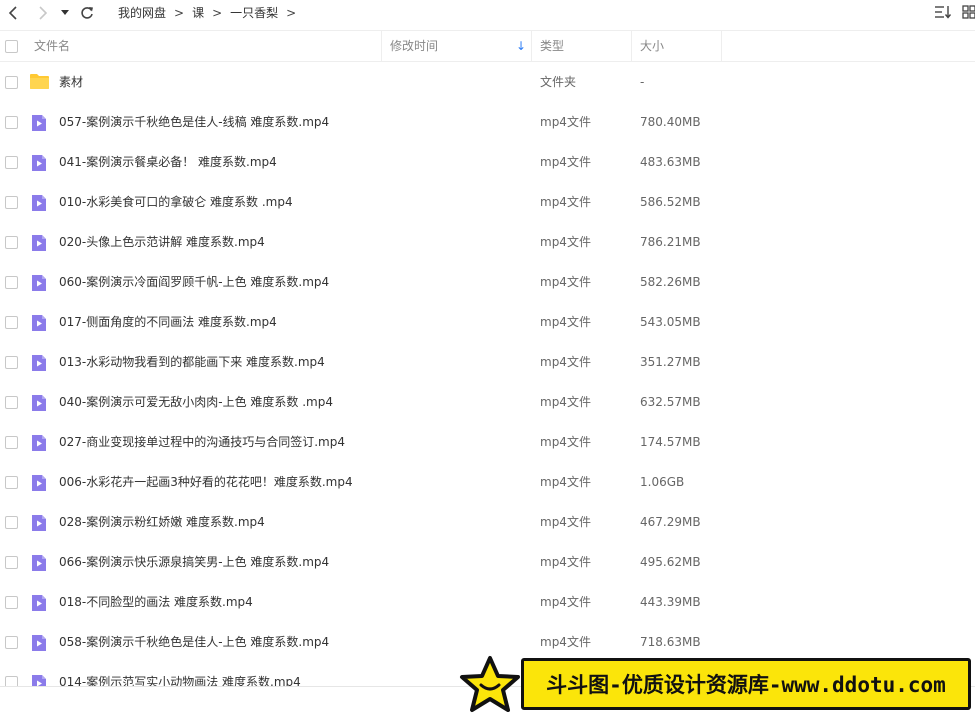 The image size is (975, 714). Describe the element at coordinates (206, 482) in the screenshot. I see `file-name: 006-水彩花卉一起画3种好看的花花吧！难度系数.mp4` at that location.